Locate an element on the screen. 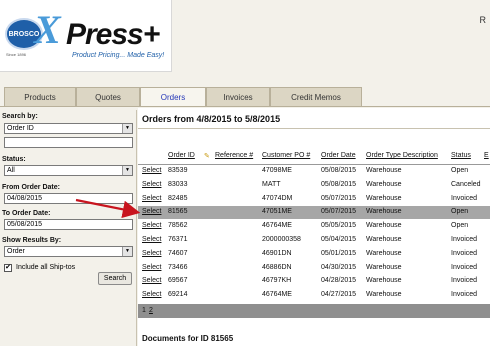 The image size is (490, 346). row-order-id: 74607 is located at coordinates (178, 253).